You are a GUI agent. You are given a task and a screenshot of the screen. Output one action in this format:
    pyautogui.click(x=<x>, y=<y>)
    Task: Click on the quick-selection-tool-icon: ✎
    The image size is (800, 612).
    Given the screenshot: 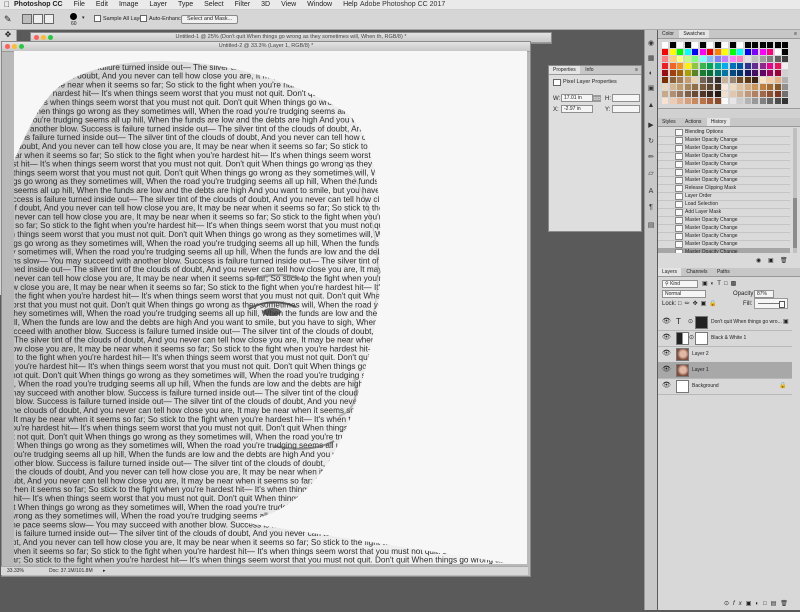 What is the action you would take?
    pyautogui.click(x=8, y=19)
    